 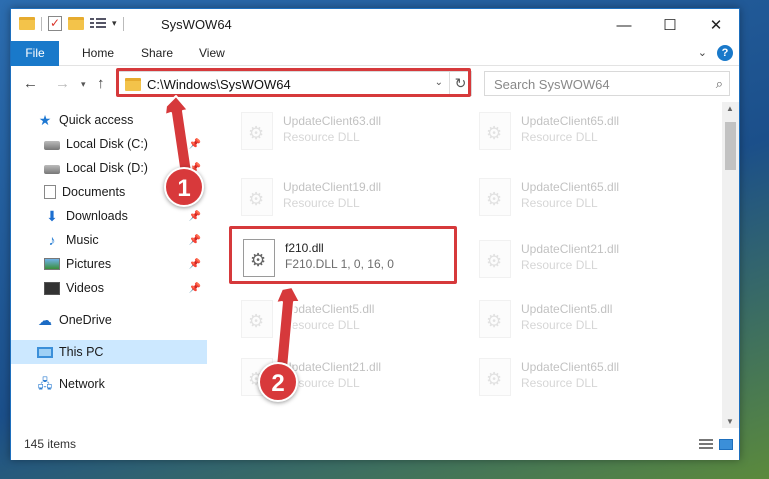 What do you see at coordinates (716, 25) in the screenshot?
I see `close-button: ✕` at bounding box center [716, 25].